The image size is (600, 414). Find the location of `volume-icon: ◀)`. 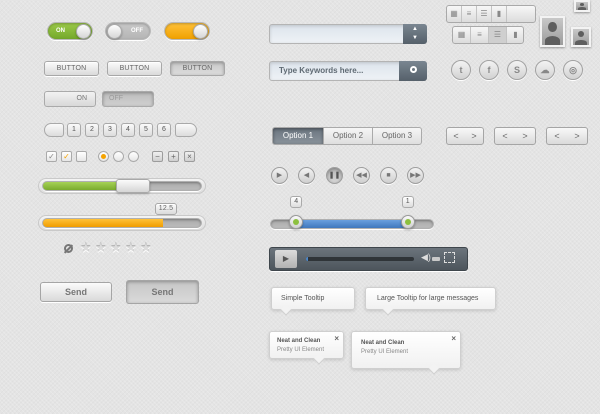

volume-icon: ◀) is located at coordinates (426, 257).